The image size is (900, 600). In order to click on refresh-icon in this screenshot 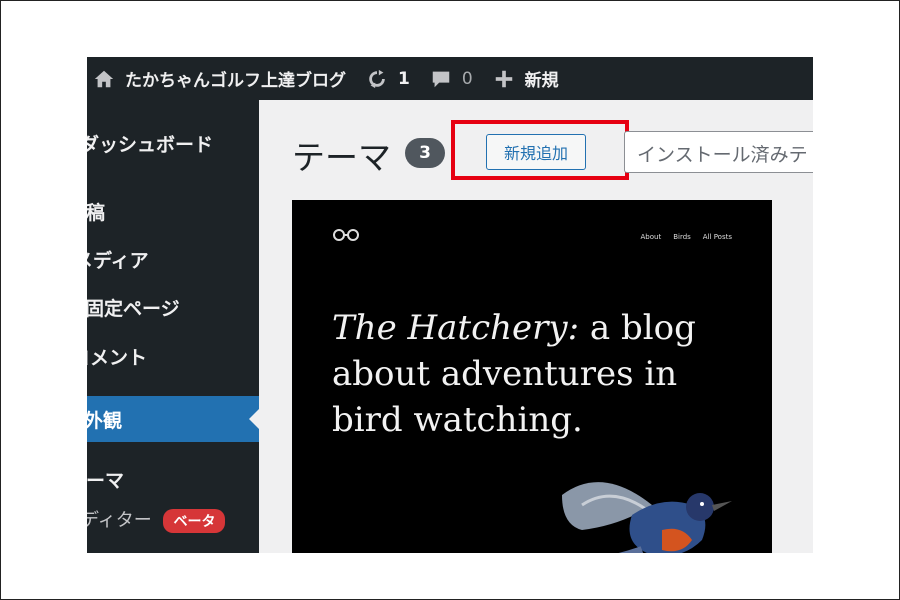, I will do `click(377, 78)`.